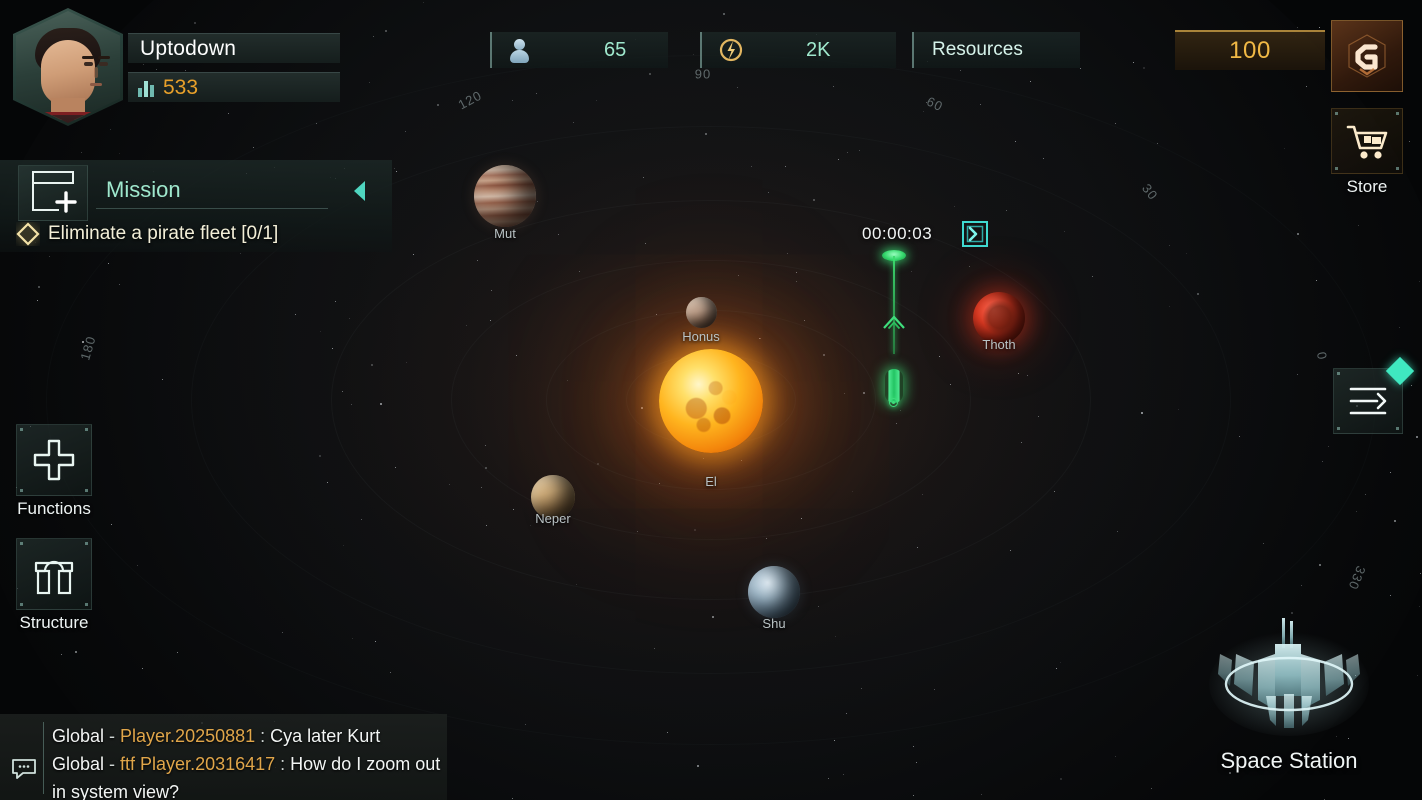 This screenshot has width=1422, height=800. What do you see at coordinates (24, 769) in the screenshot?
I see `chat-bubble-icon` at bounding box center [24, 769].